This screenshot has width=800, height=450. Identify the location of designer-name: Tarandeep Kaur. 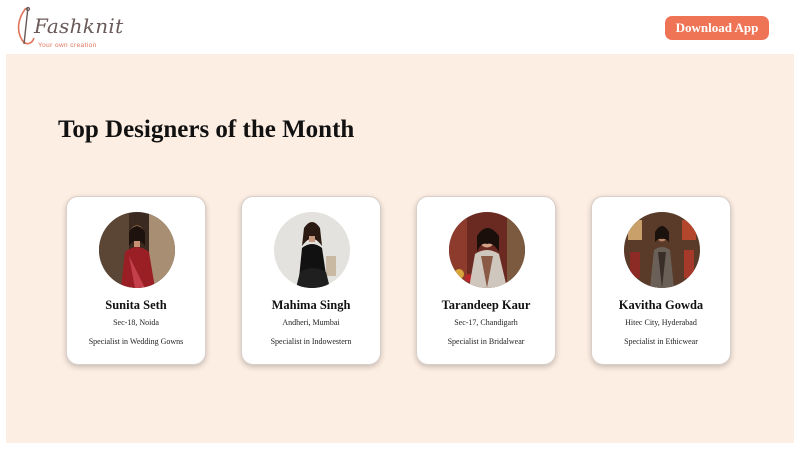
(486, 305).